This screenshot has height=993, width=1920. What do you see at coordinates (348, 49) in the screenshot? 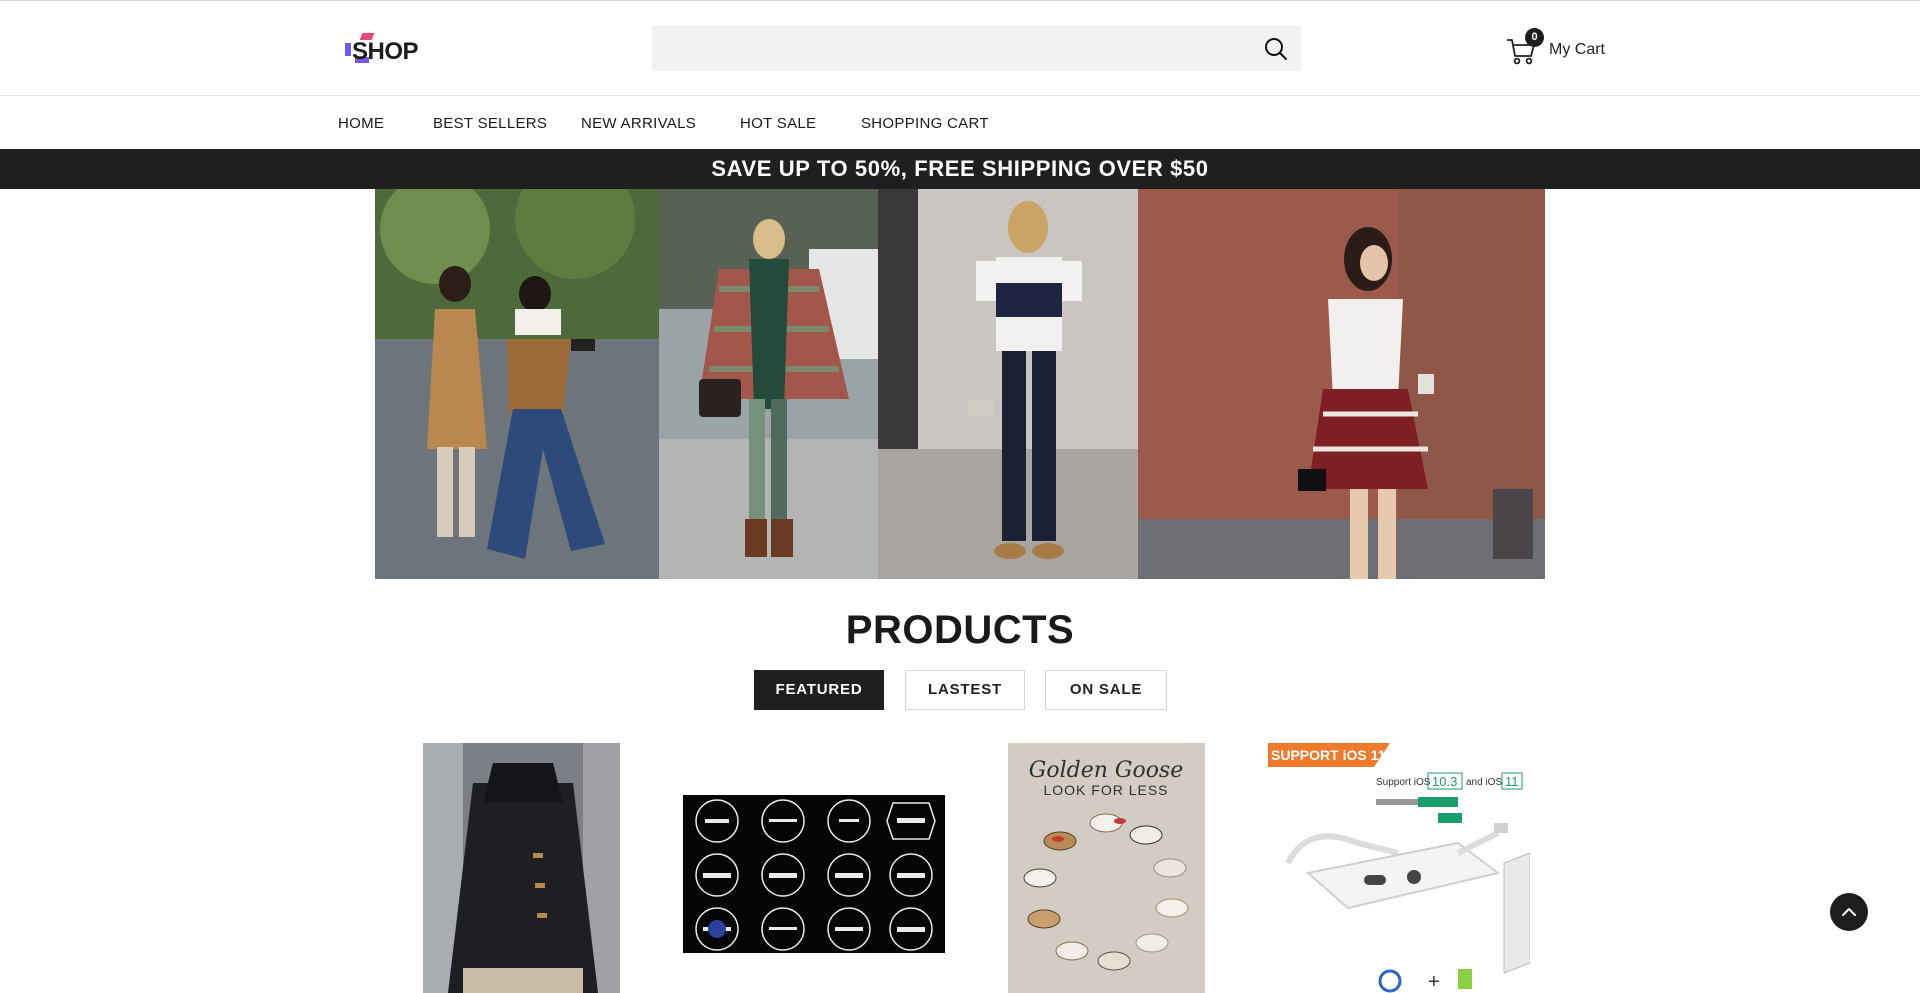
I see `logo-mark-blue` at bounding box center [348, 49].